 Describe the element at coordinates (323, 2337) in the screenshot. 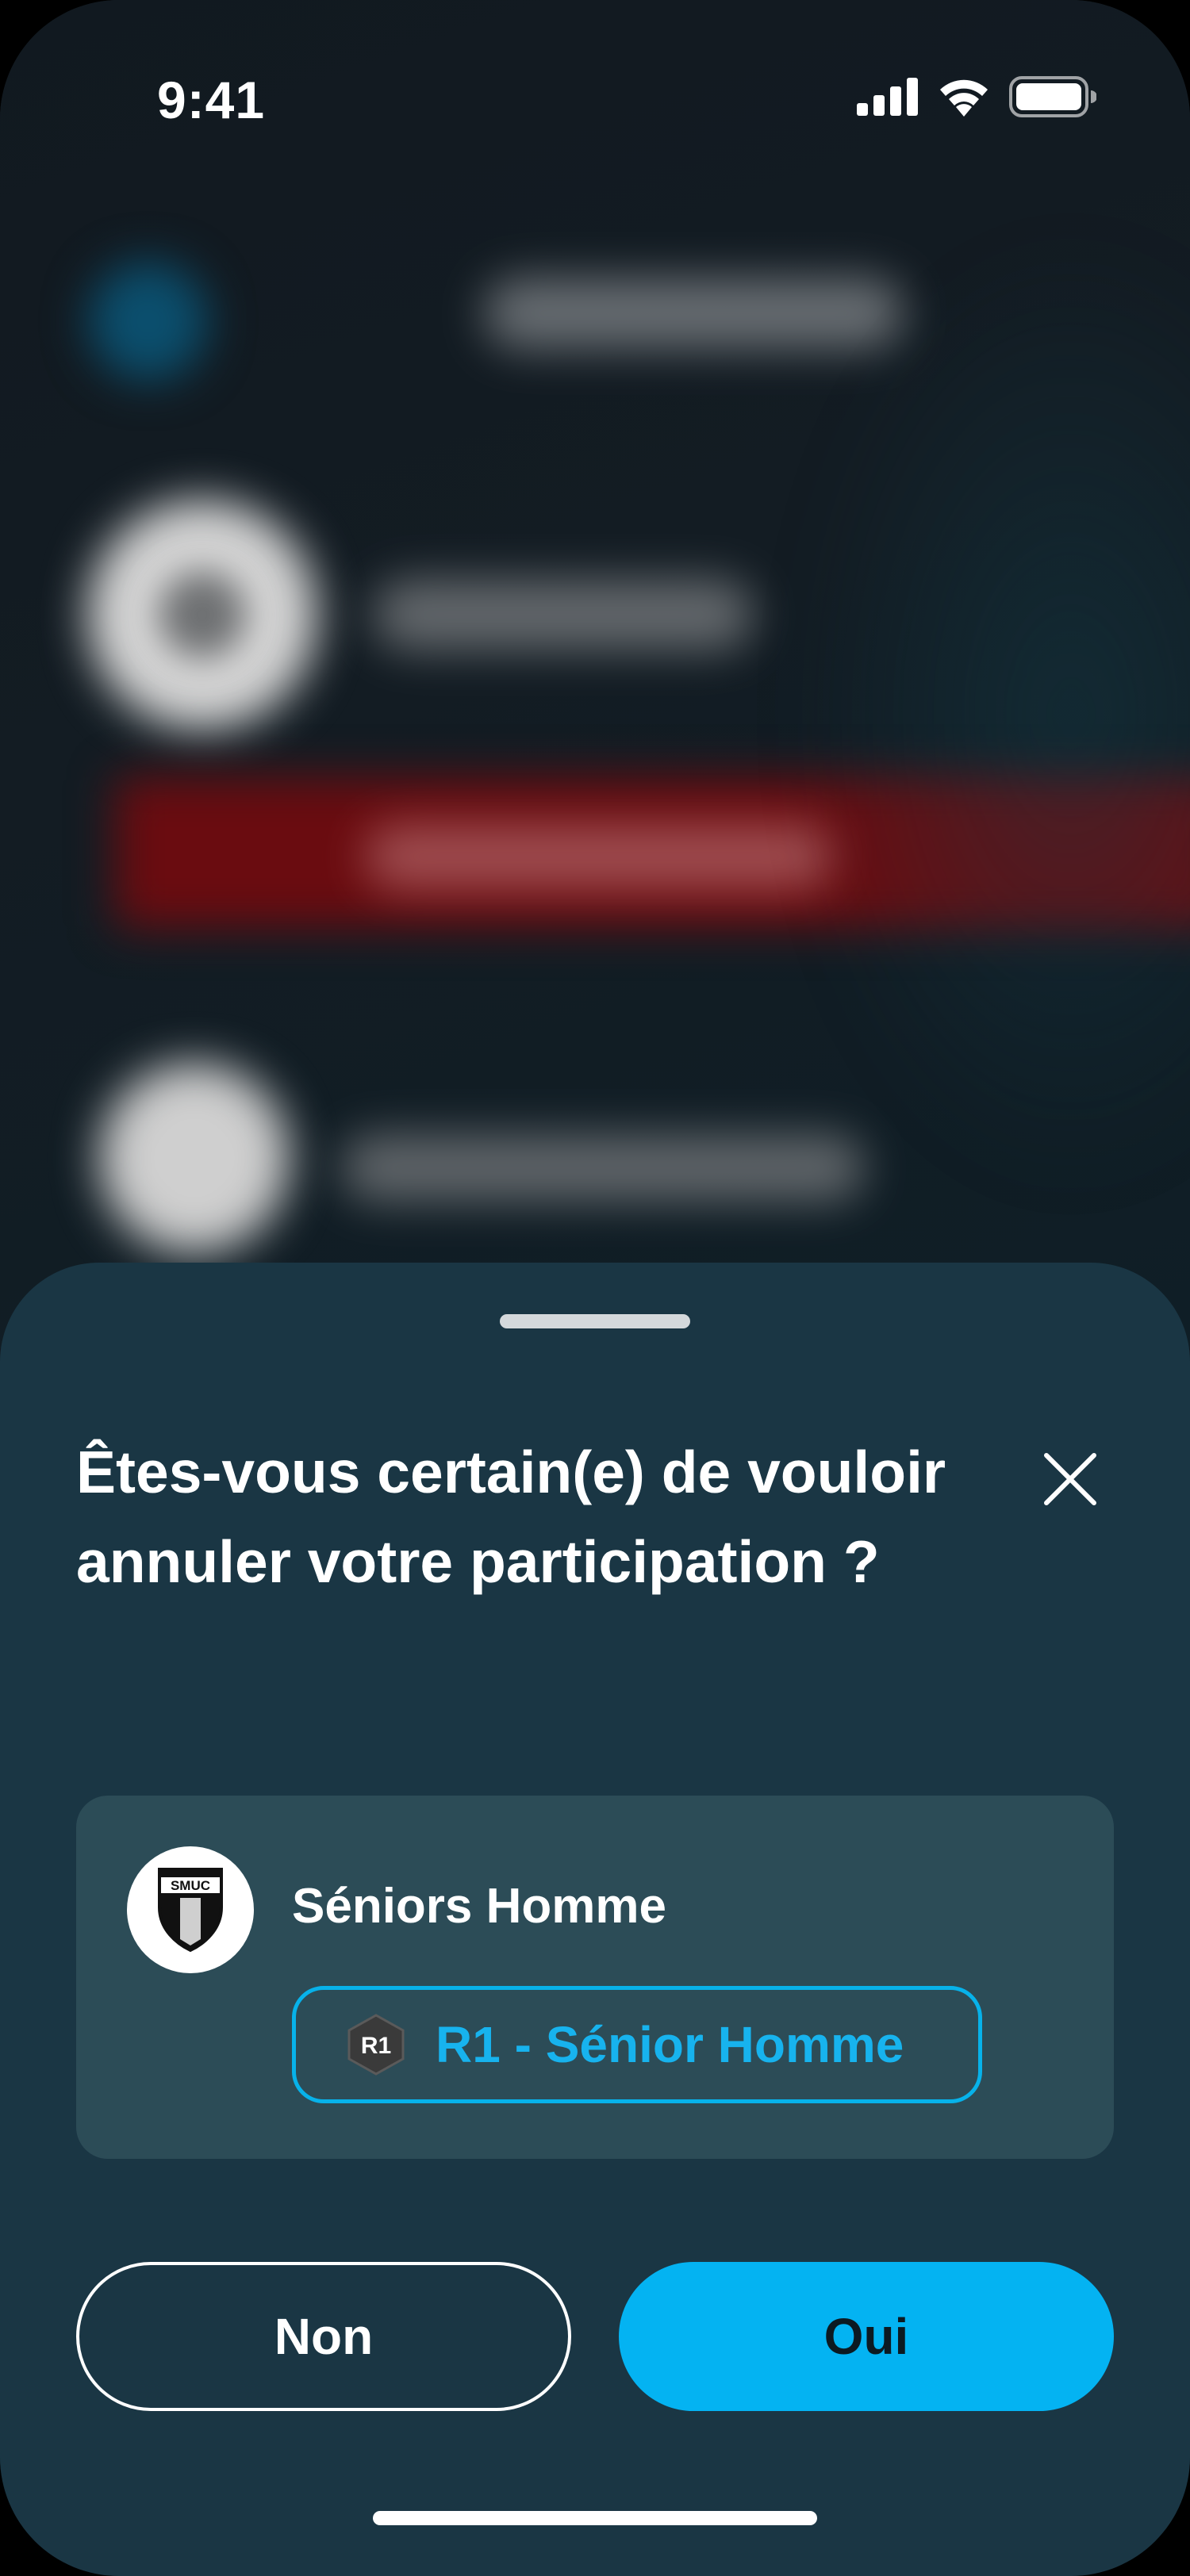

I see `no-button: Non` at that location.